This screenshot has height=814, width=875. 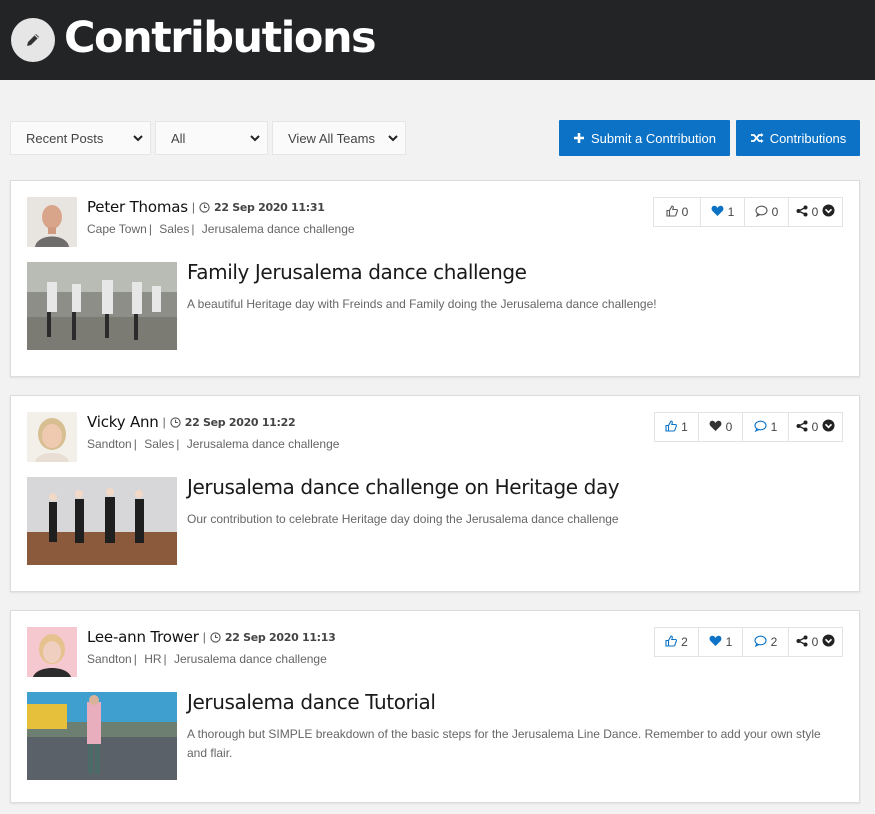 What do you see at coordinates (178, 138) in the screenshot?
I see `category-select-value: All` at bounding box center [178, 138].